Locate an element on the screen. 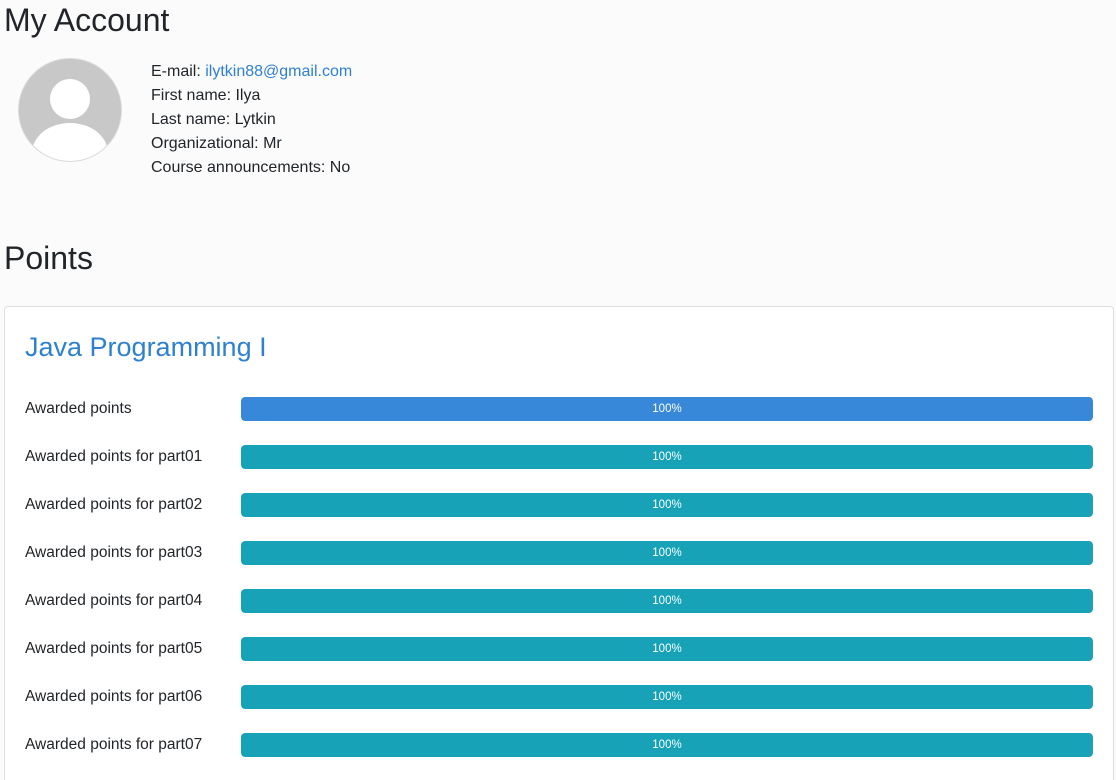  course-title-link: Java Programming I is located at coordinates (146, 347).